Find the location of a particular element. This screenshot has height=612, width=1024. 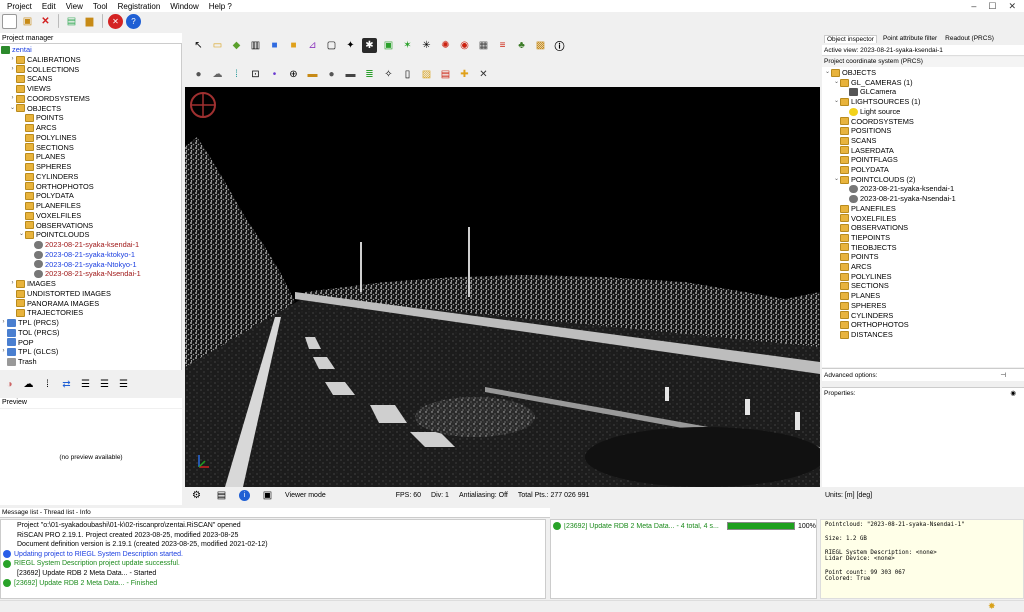

tree-item: ⌄ POINTCLOUDS is located at coordinates (53, 235).